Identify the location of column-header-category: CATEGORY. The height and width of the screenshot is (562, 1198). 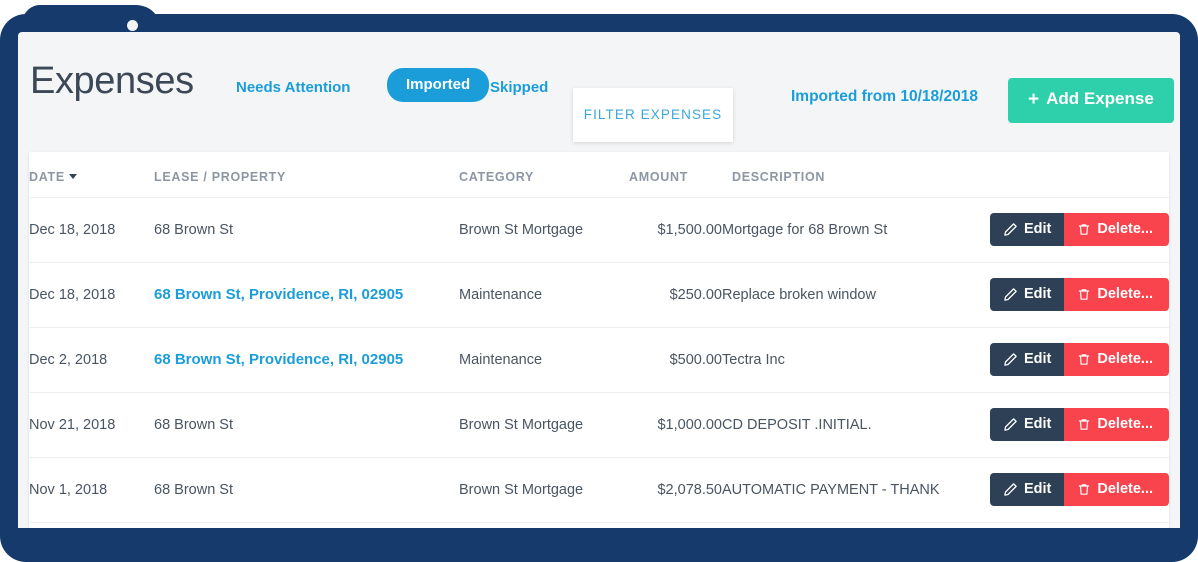
(544, 175).